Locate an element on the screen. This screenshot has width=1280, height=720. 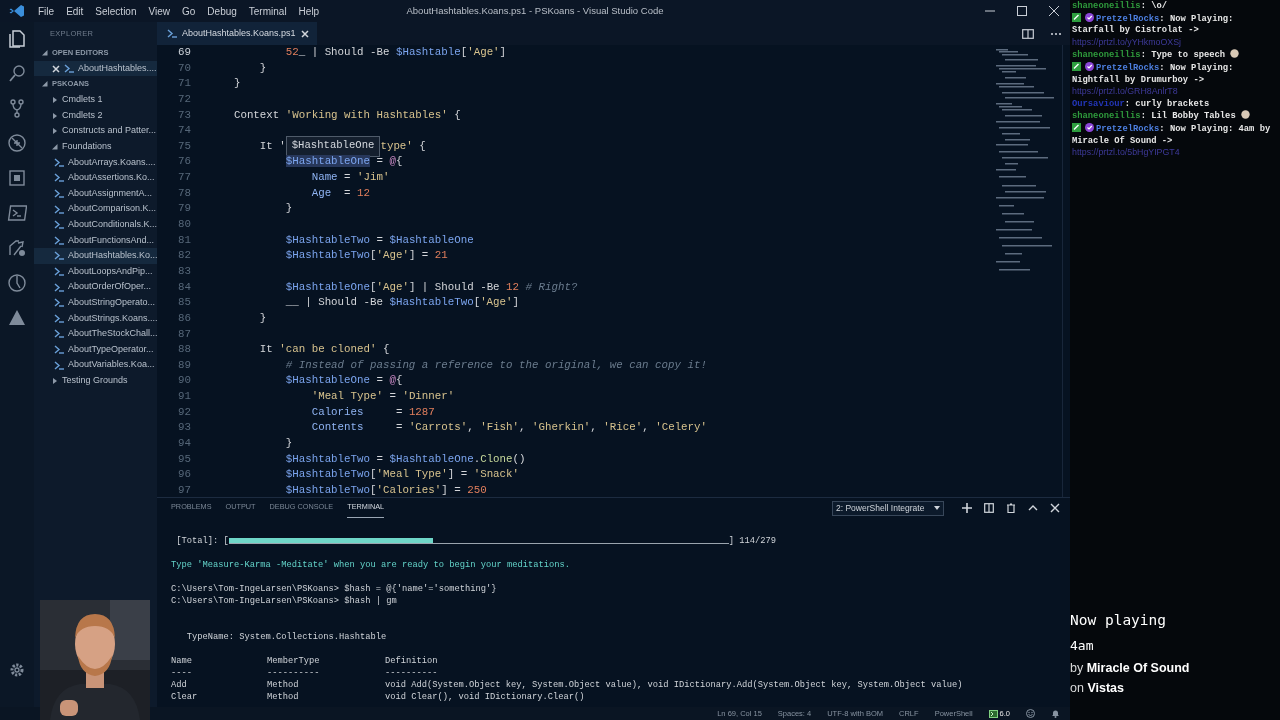
trash-icon is located at coordinates (1011, 508).